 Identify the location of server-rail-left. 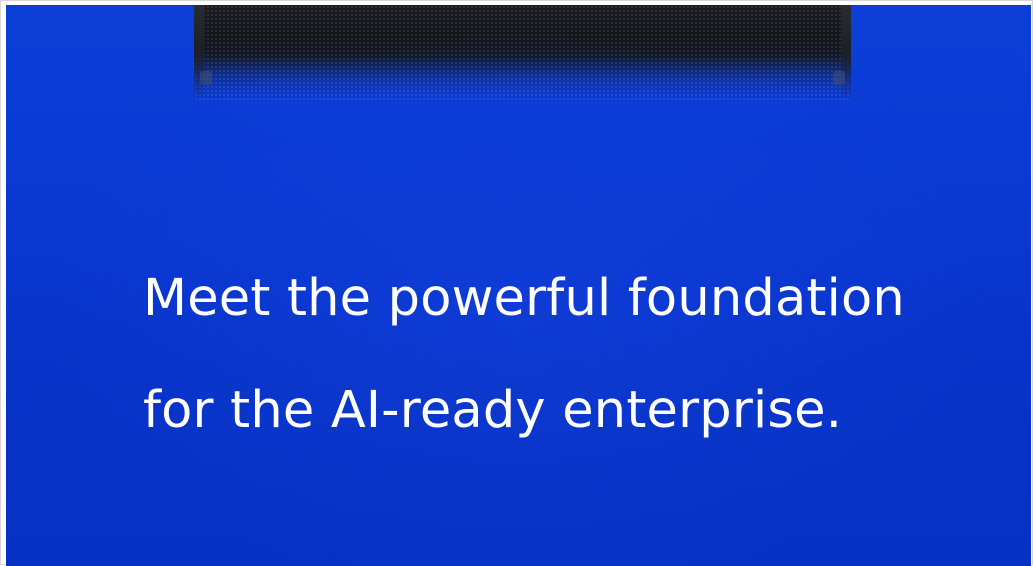
(199, 52).